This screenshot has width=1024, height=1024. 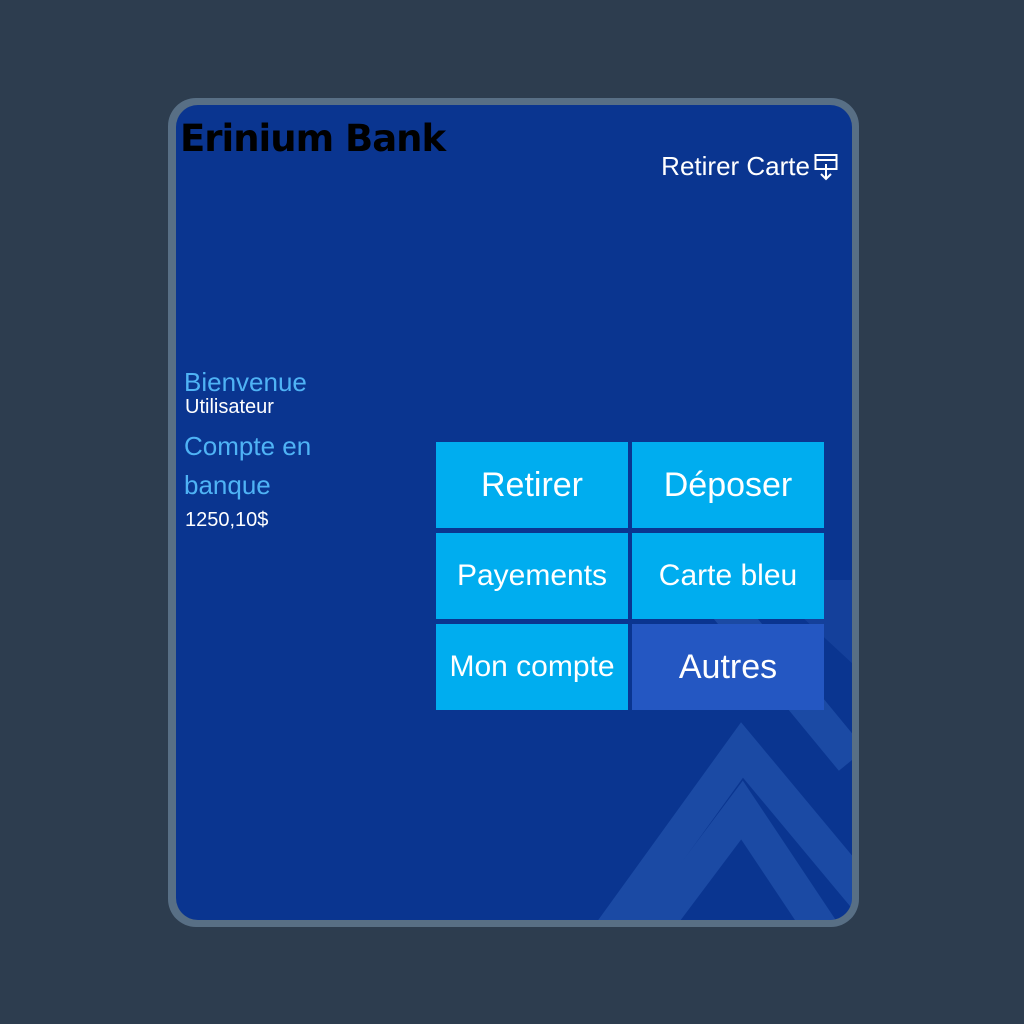 I want to click on eject-card-button: Retirer Carte, so click(x=749, y=166).